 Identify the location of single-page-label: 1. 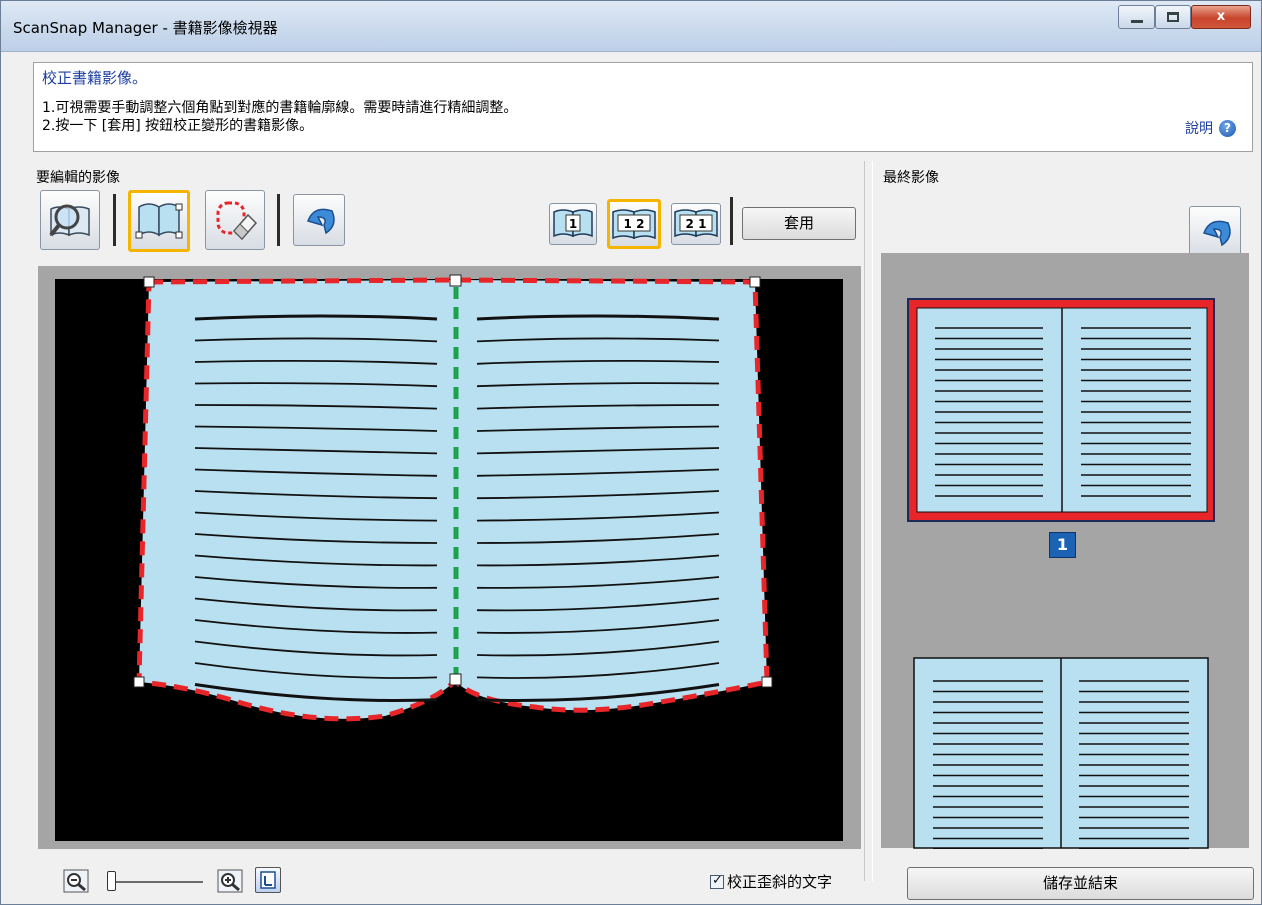
(573, 224).